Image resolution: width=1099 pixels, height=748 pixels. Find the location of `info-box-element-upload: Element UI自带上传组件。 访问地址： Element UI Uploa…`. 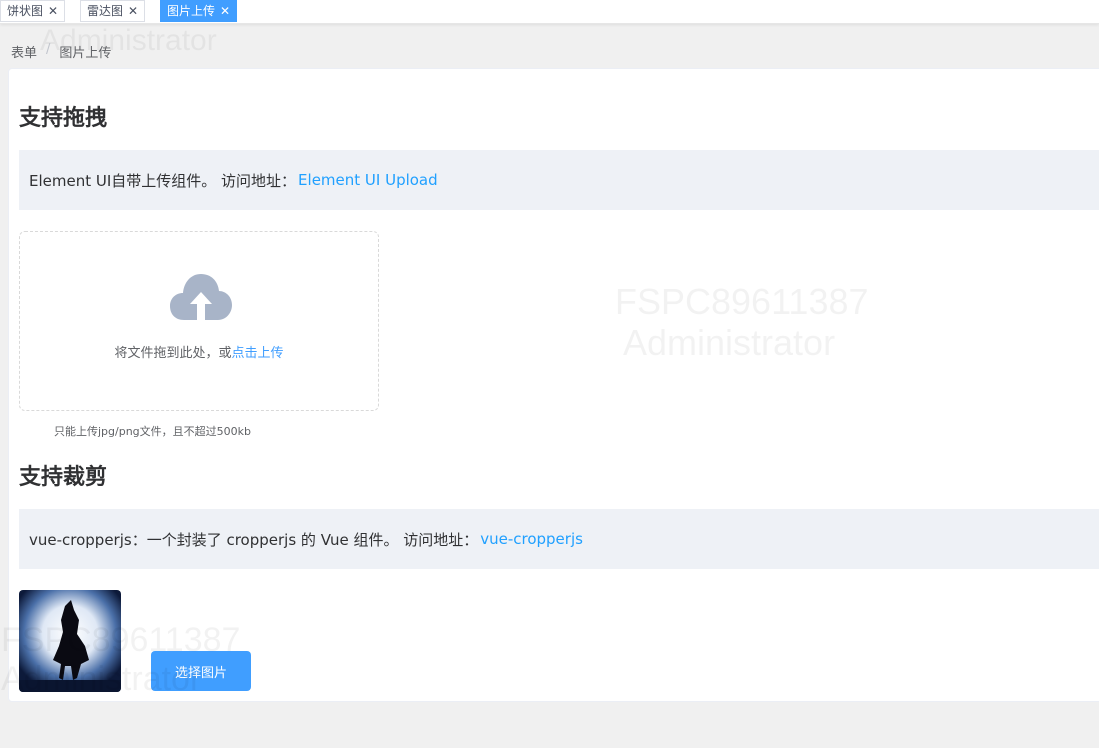

info-box-element-upload: Element UI自带上传组件。 访问地址： Element UI Uploa… is located at coordinates (559, 180).